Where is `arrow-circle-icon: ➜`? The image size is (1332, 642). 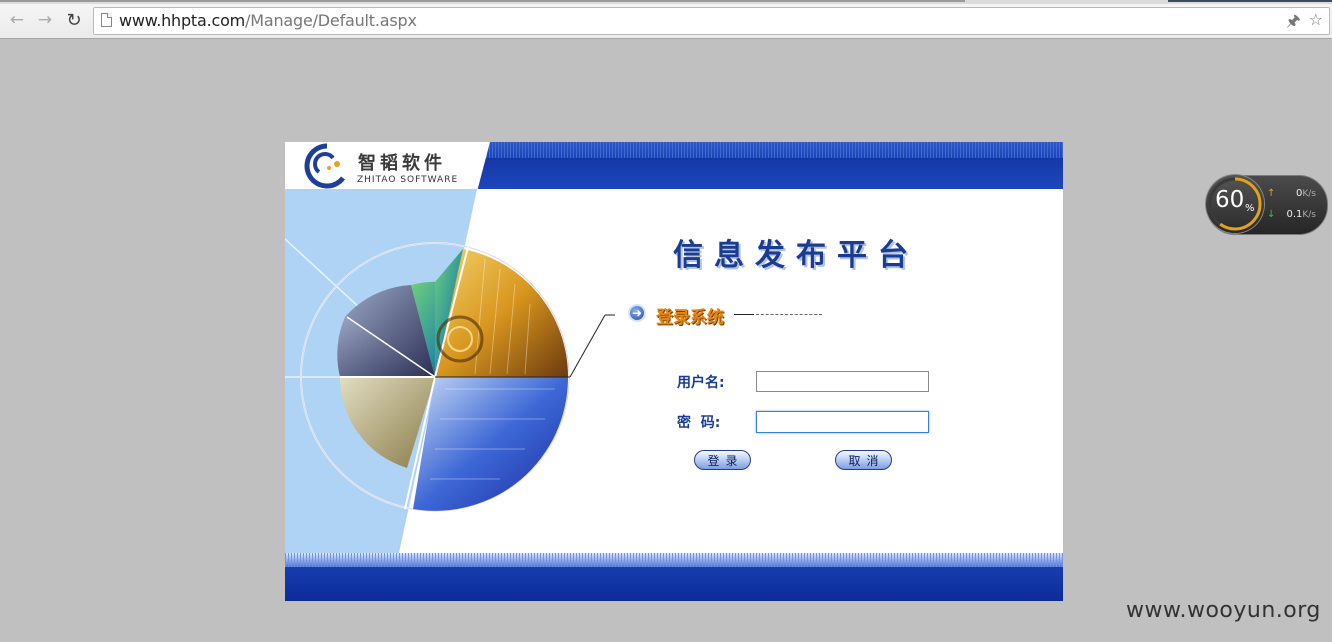
arrow-circle-icon: ➜ is located at coordinates (637, 313).